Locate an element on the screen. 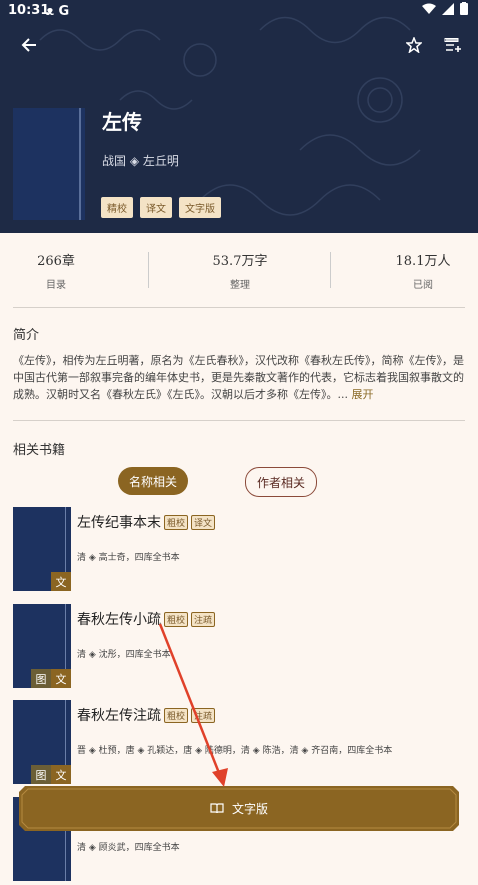  mini-tag: 译文 is located at coordinates (203, 522).